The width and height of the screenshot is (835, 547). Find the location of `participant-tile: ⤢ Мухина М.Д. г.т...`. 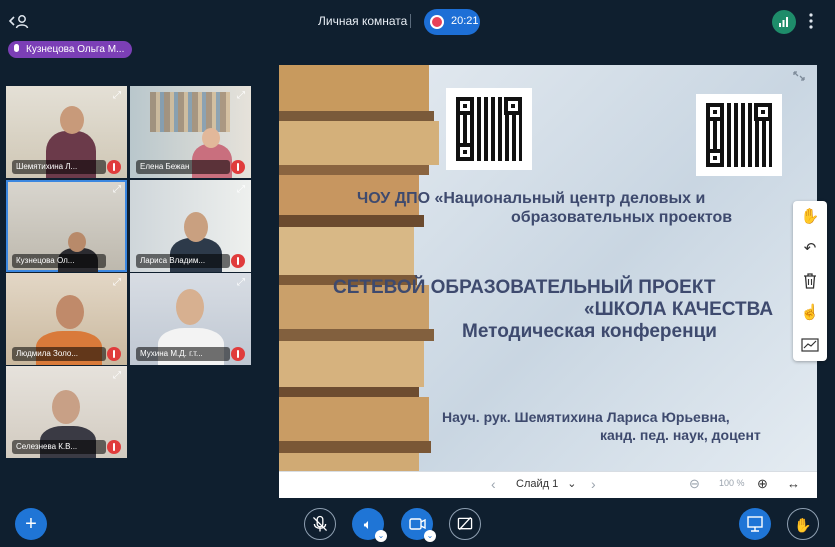

participant-tile: ⤢ Мухина М.Д. г.т... is located at coordinates (190, 319).